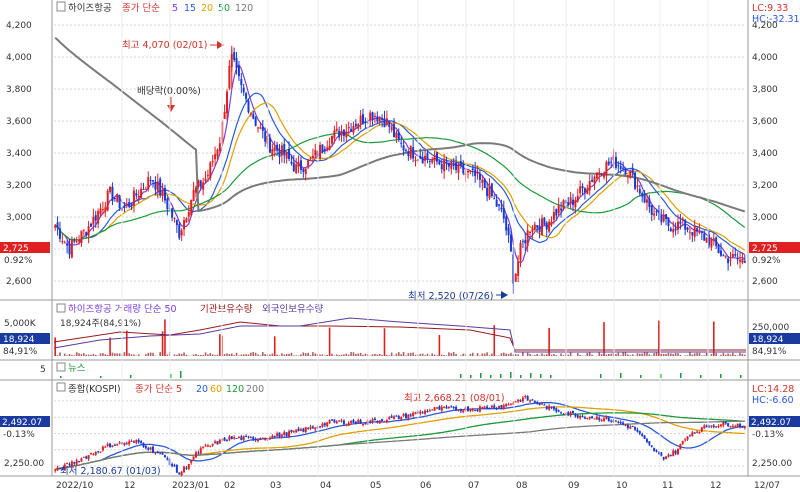 The height and width of the screenshot is (492, 800). I want to click on index-legend-200: 200, so click(255, 389).